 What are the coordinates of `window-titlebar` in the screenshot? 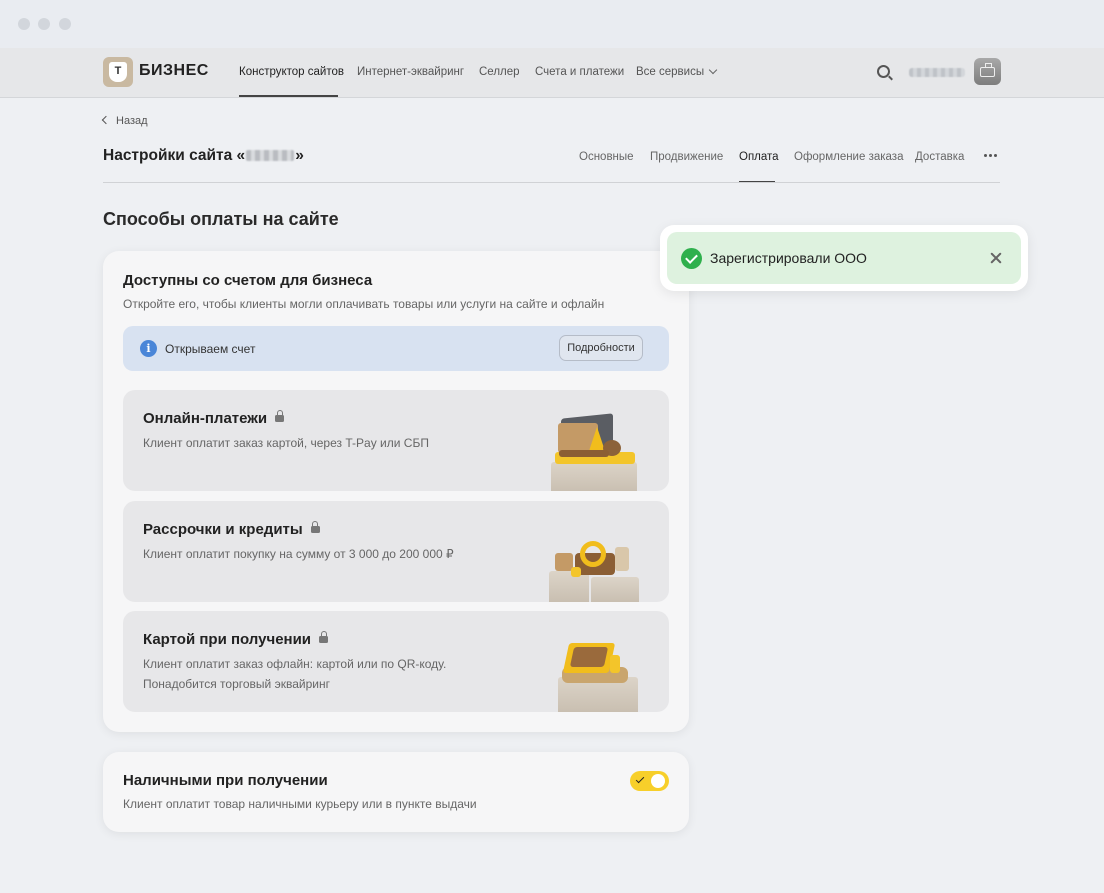 It's located at (552, 24).